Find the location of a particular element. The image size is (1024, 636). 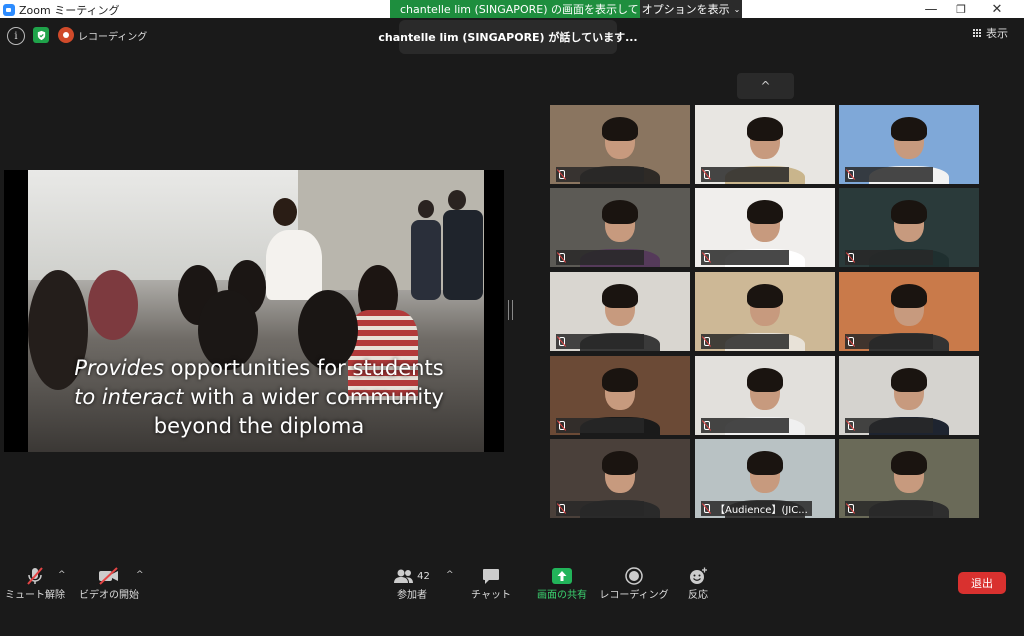

emoji-add-icon is located at coordinates (698, 576).